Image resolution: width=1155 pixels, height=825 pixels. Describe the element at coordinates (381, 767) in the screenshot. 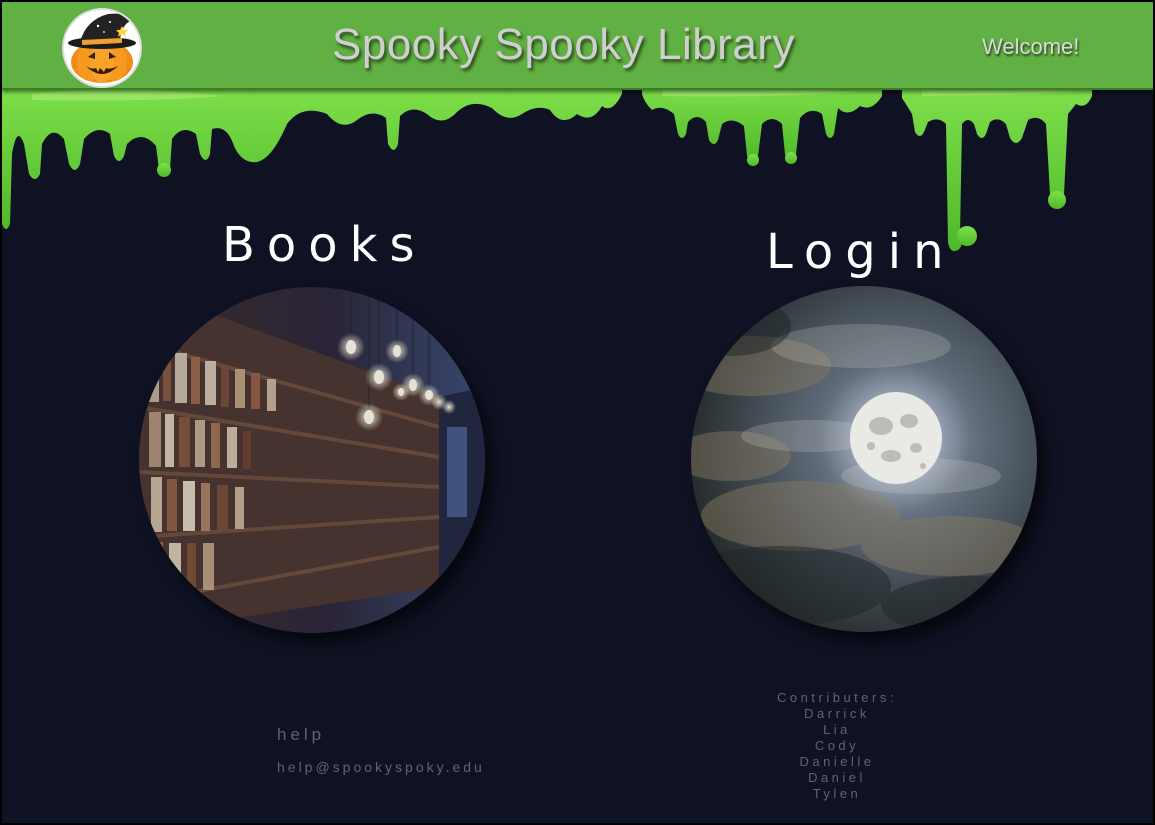

I see `help-email-link: help@spookyspoky.edu` at that location.